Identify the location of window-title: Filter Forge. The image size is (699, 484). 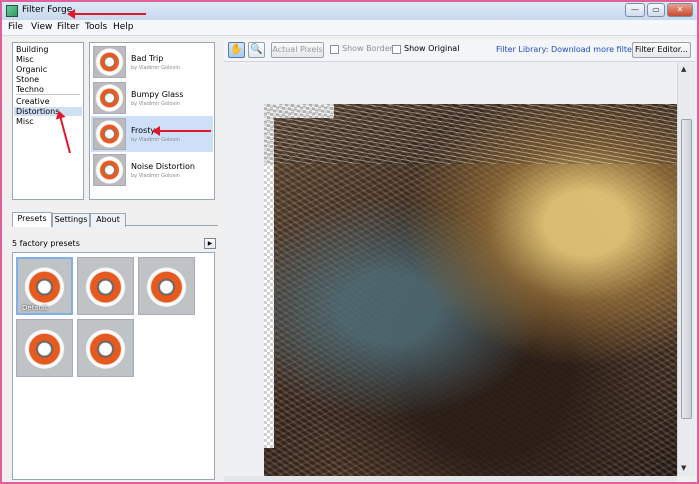
(47, 10).